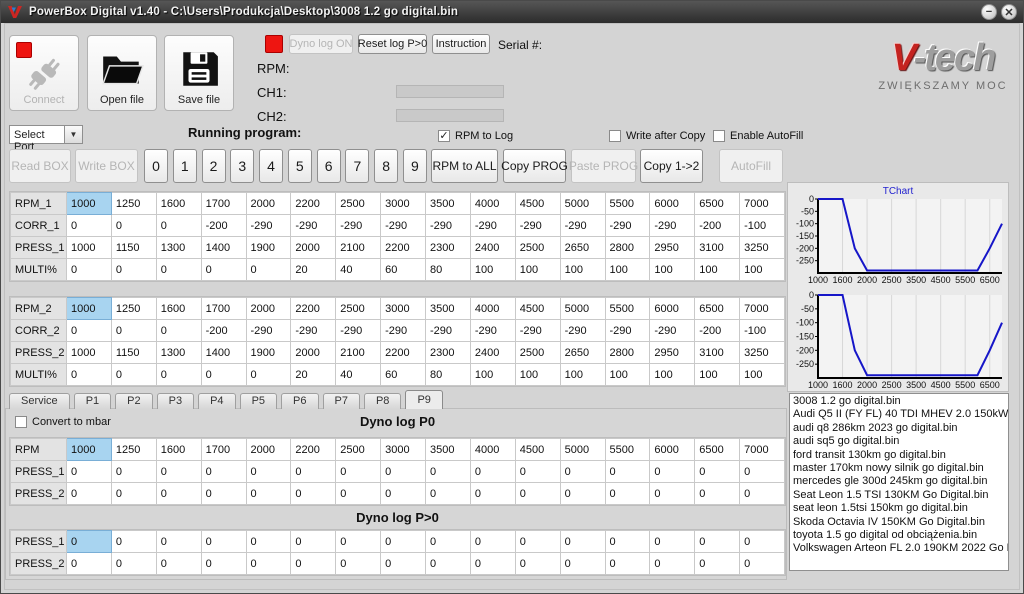  What do you see at coordinates (900, 468) in the screenshot?
I see `file-list-item: master 170km nowy silnik go digital.bin` at bounding box center [900, 468].